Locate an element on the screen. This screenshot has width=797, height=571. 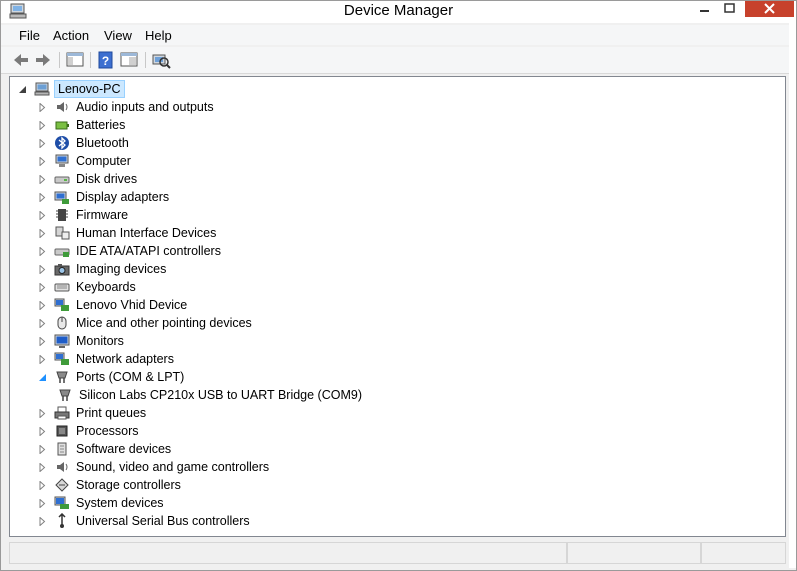
category-item-label: Mice and other pointing devices is located at coordinates (164, 323).